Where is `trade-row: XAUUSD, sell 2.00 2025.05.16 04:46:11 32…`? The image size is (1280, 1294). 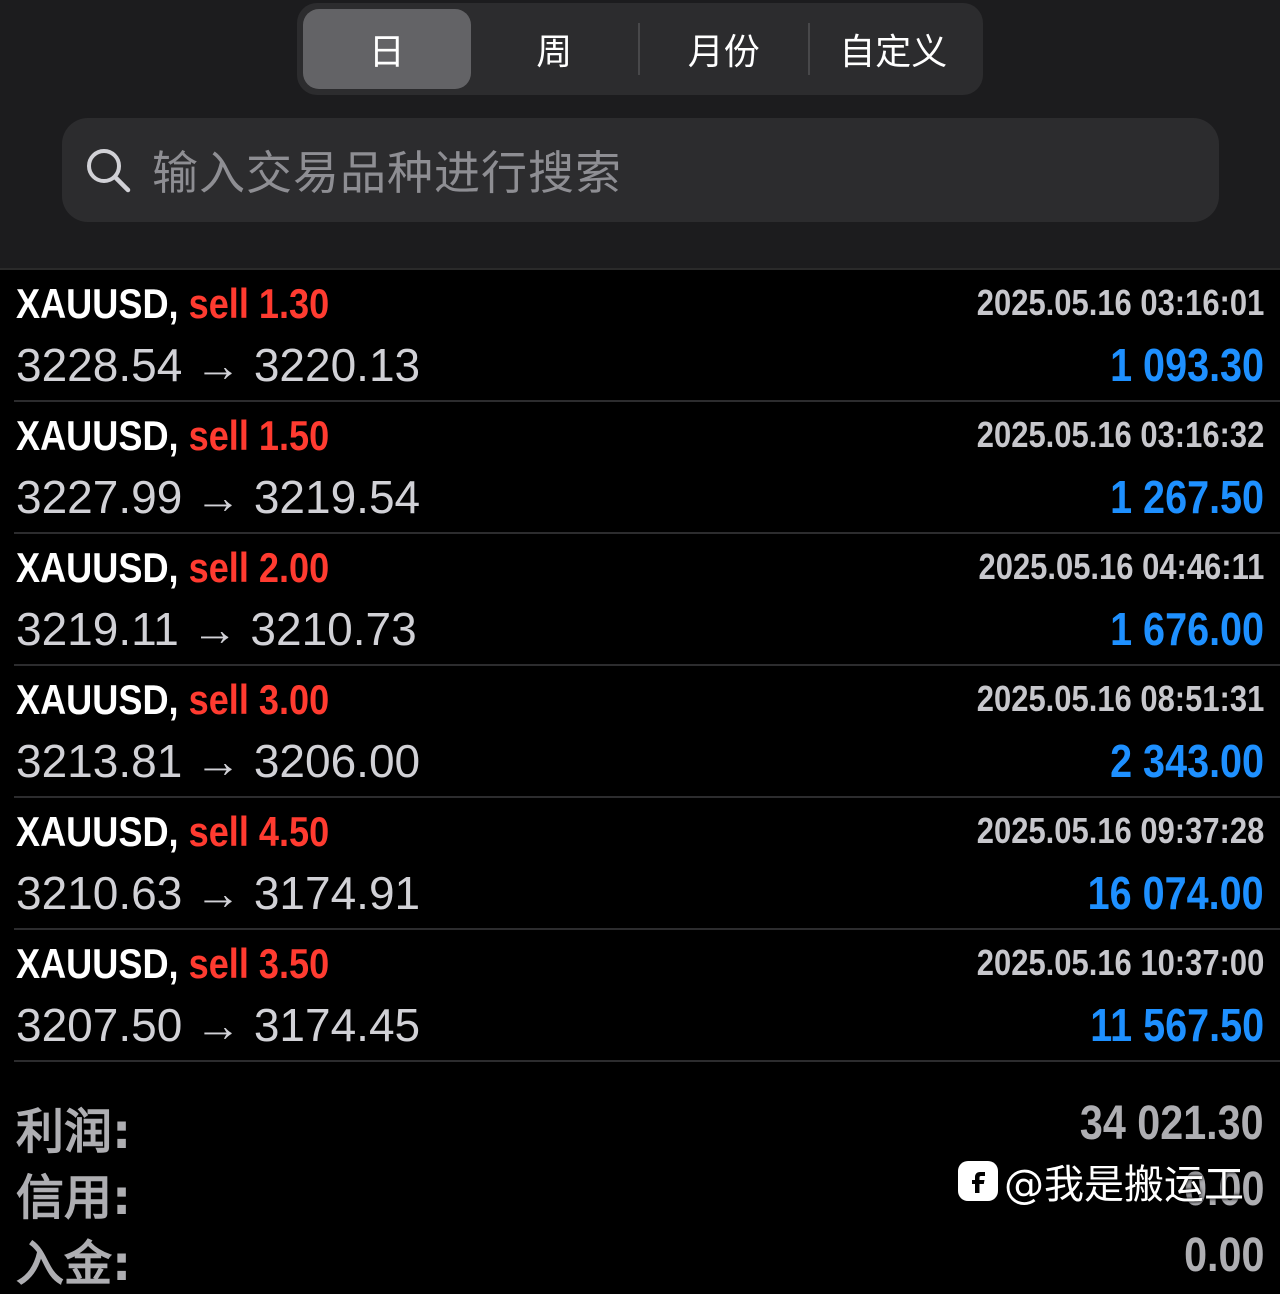
trade-row: XAUUSD, sell 2.00 2025.05.16 04:46:11 32… is located at coordinates (647, 600).